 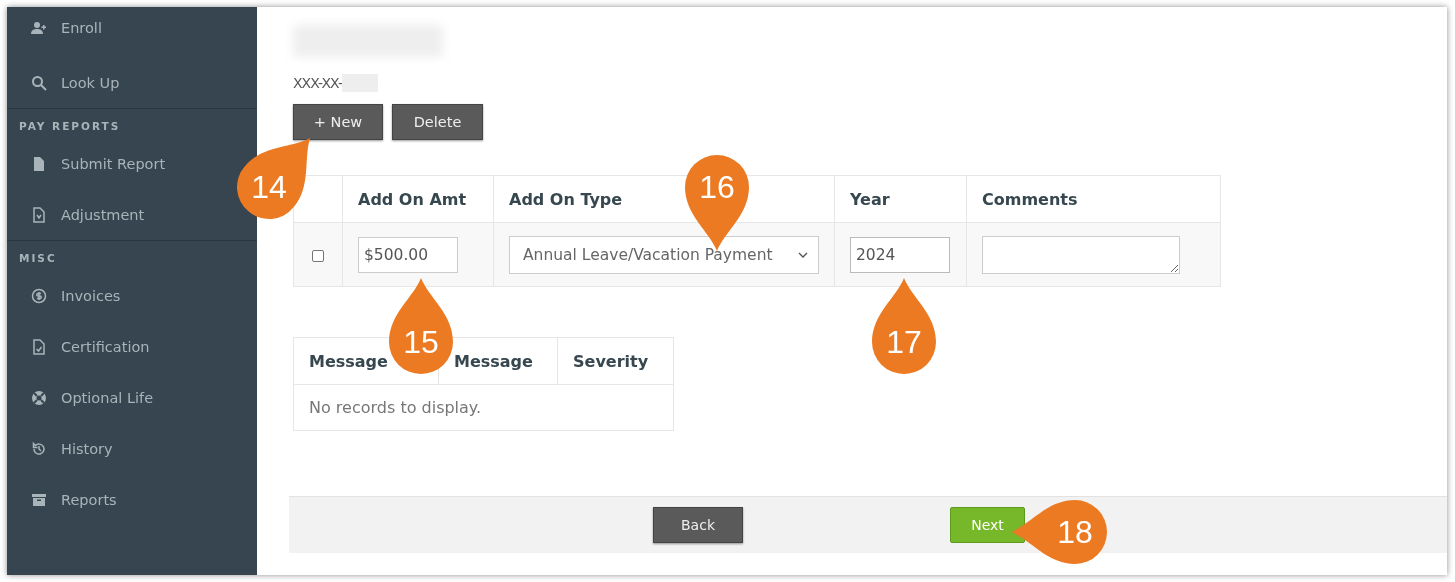 I want to click on sidebar-item: Certification, so click(x=90, y=346).